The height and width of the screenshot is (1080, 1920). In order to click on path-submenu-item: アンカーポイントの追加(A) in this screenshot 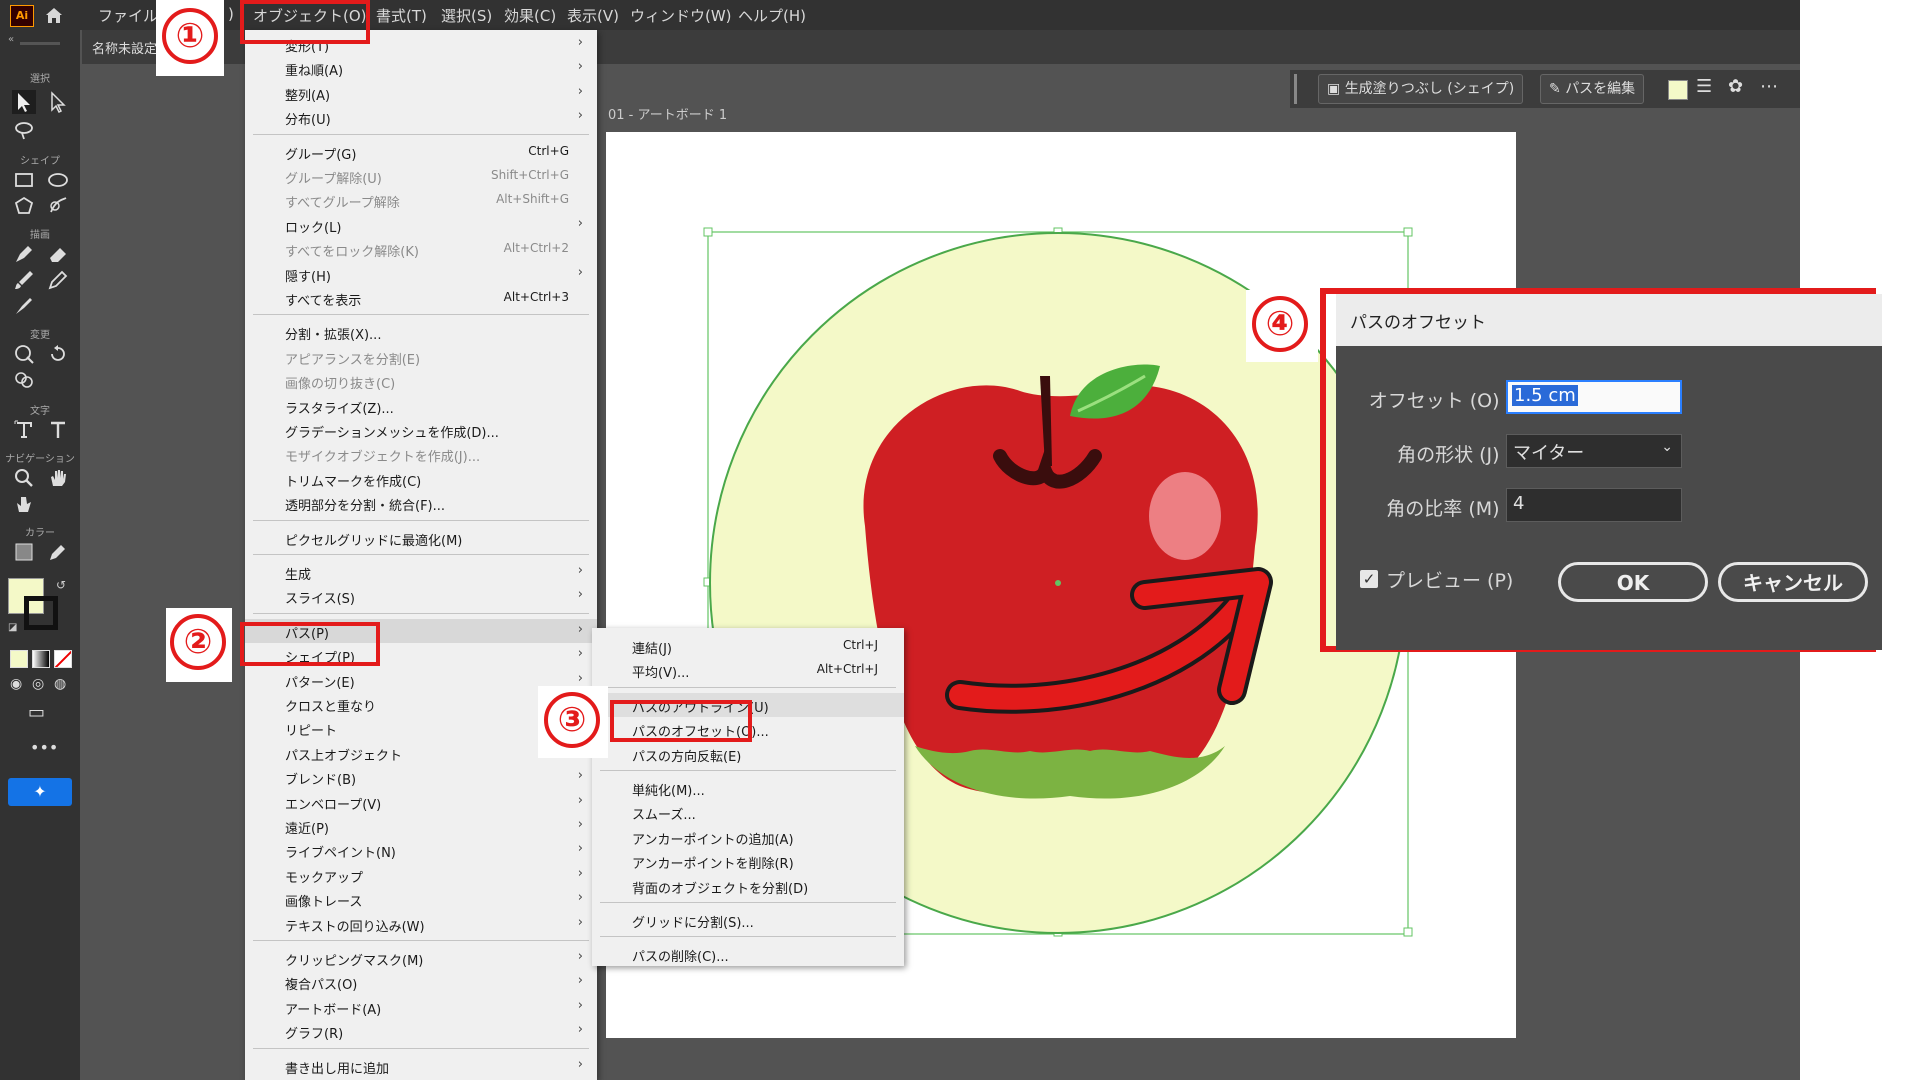, I will do `click(748, 837)`.